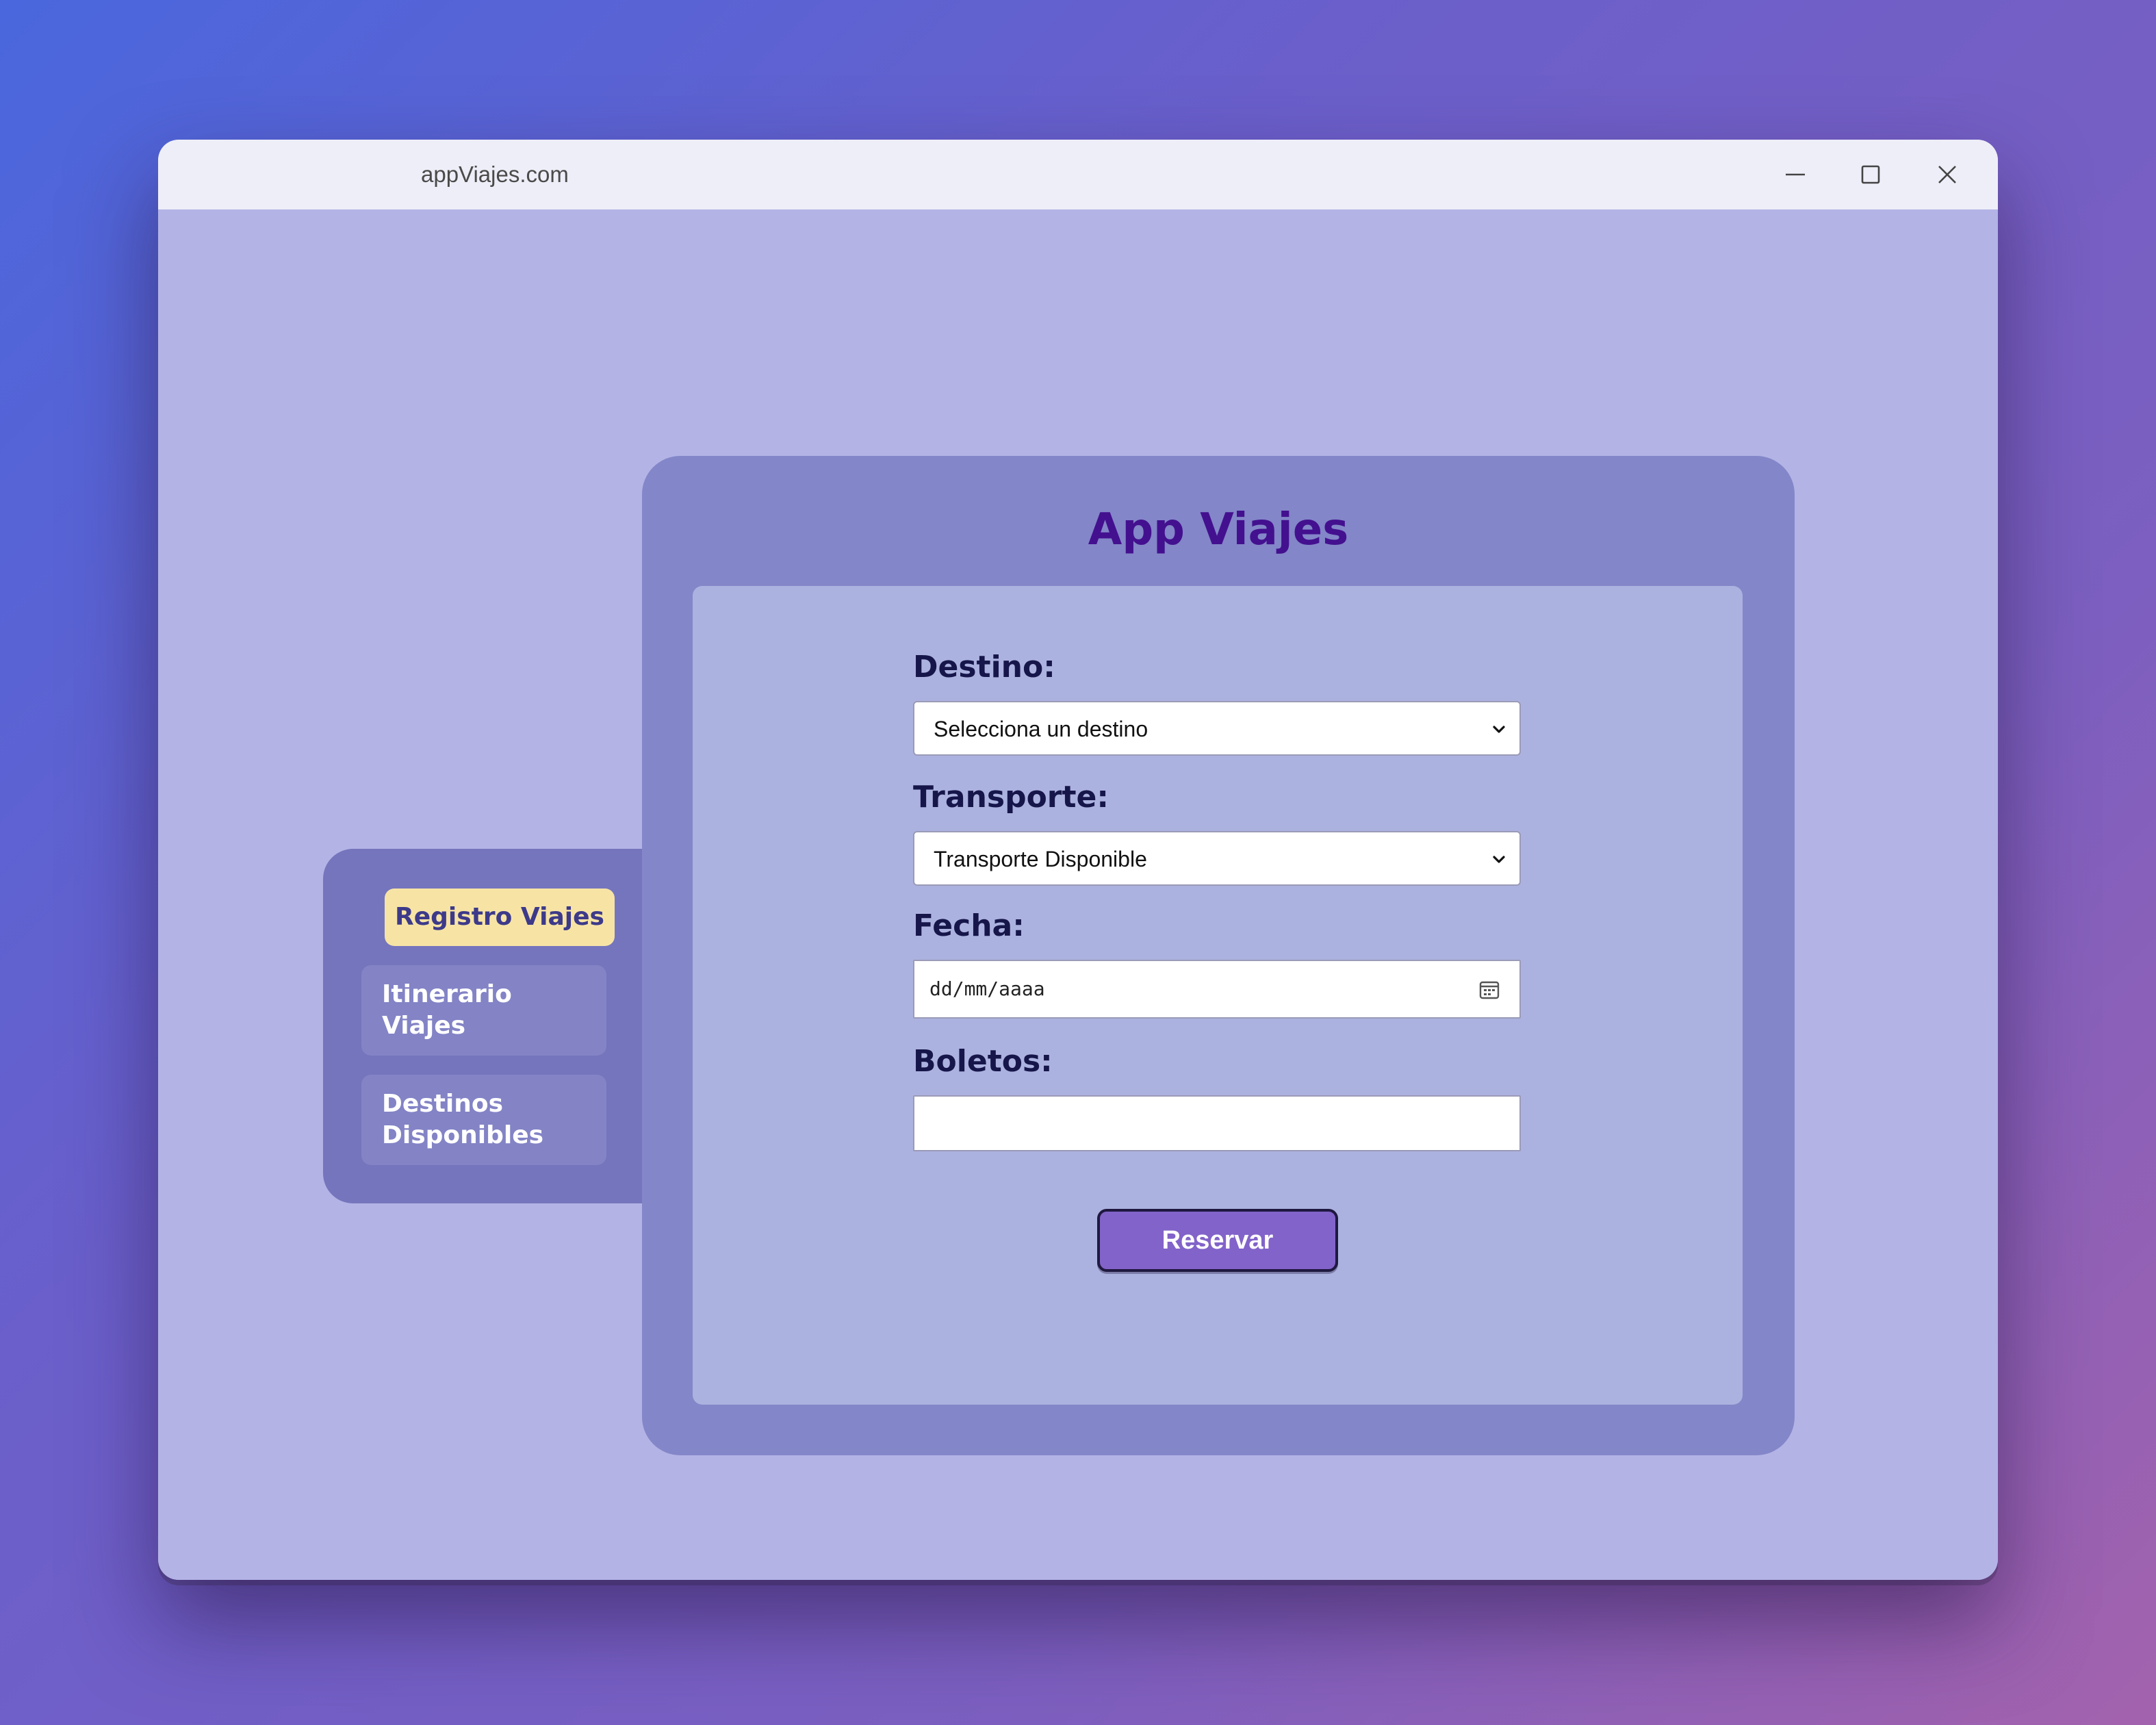 This screenshot has width=2156, height=1725. What do you see at coordinates (495, 174) in the screenshot?
I see `window-title: appViajes.com` at bounding box center [495, 174].